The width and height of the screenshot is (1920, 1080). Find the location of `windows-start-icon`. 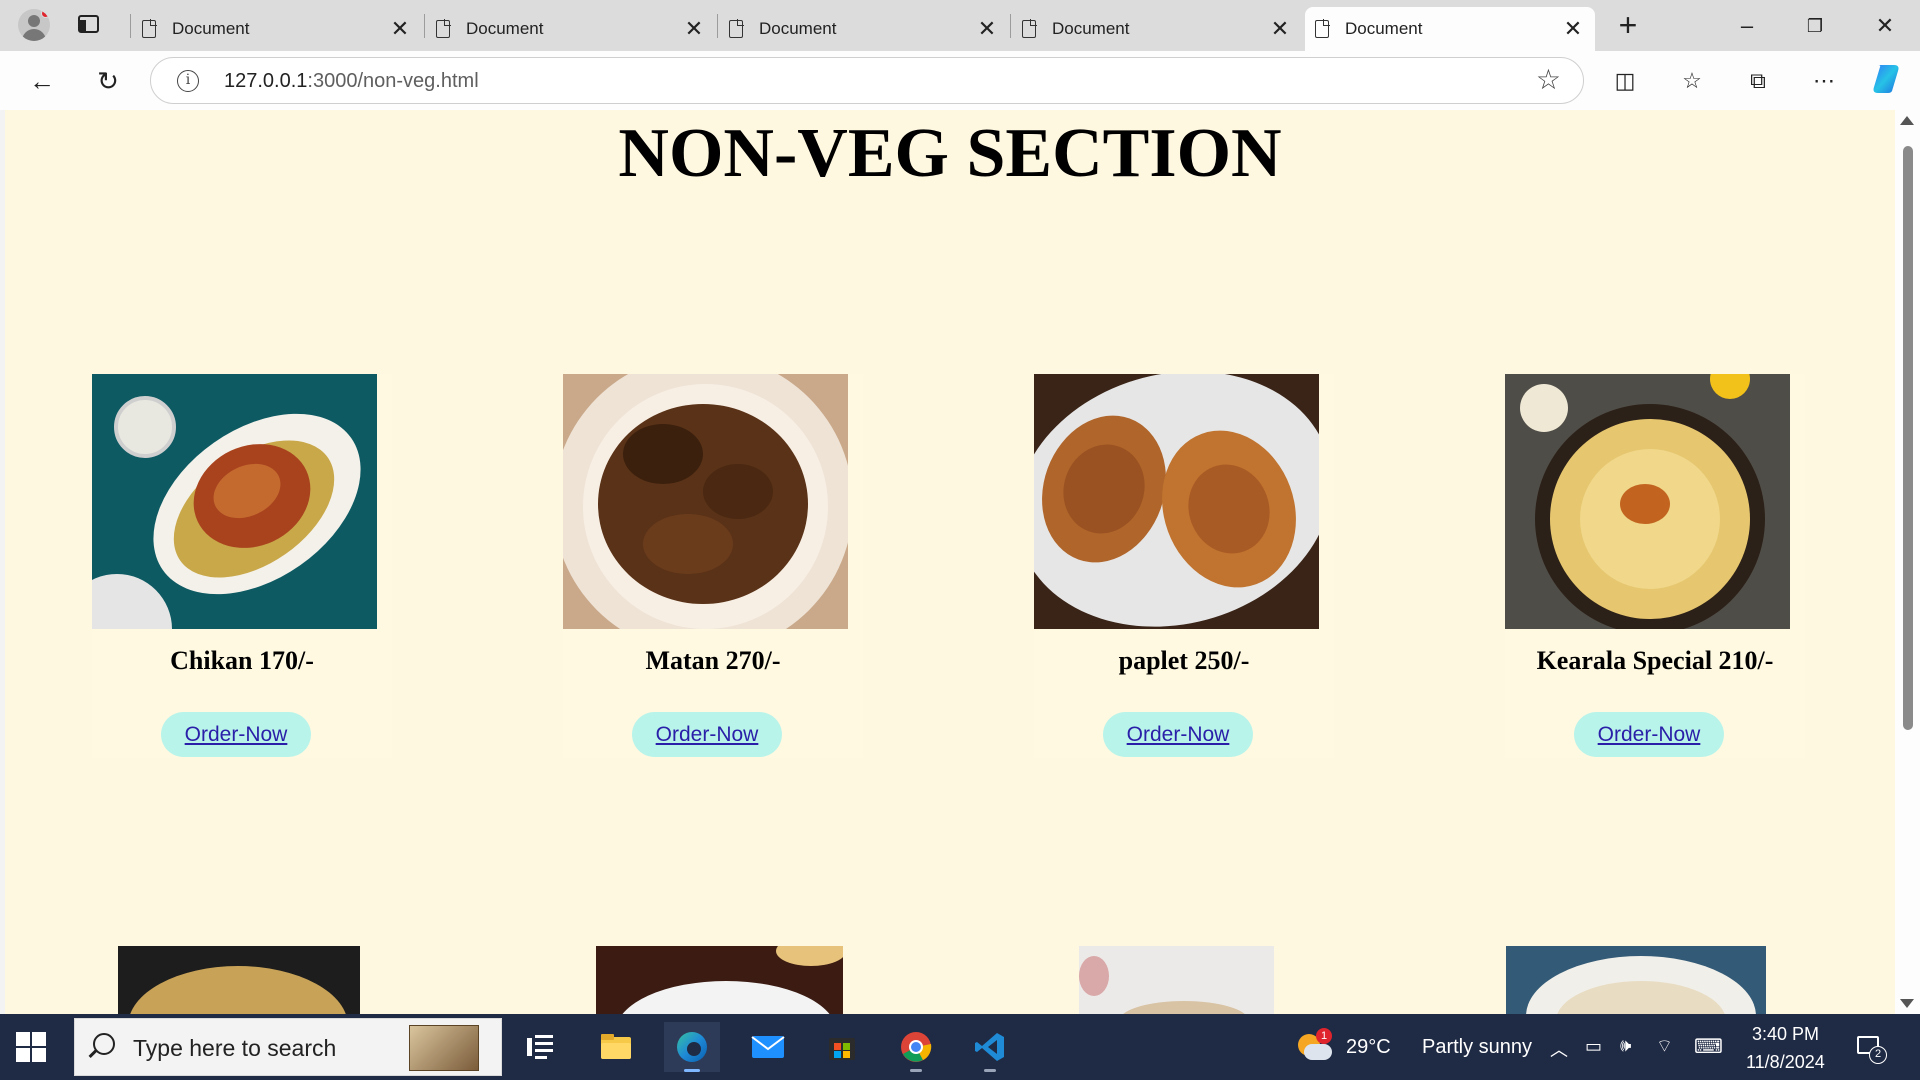

windows-start-icon is located at coordinates (31, 1047).